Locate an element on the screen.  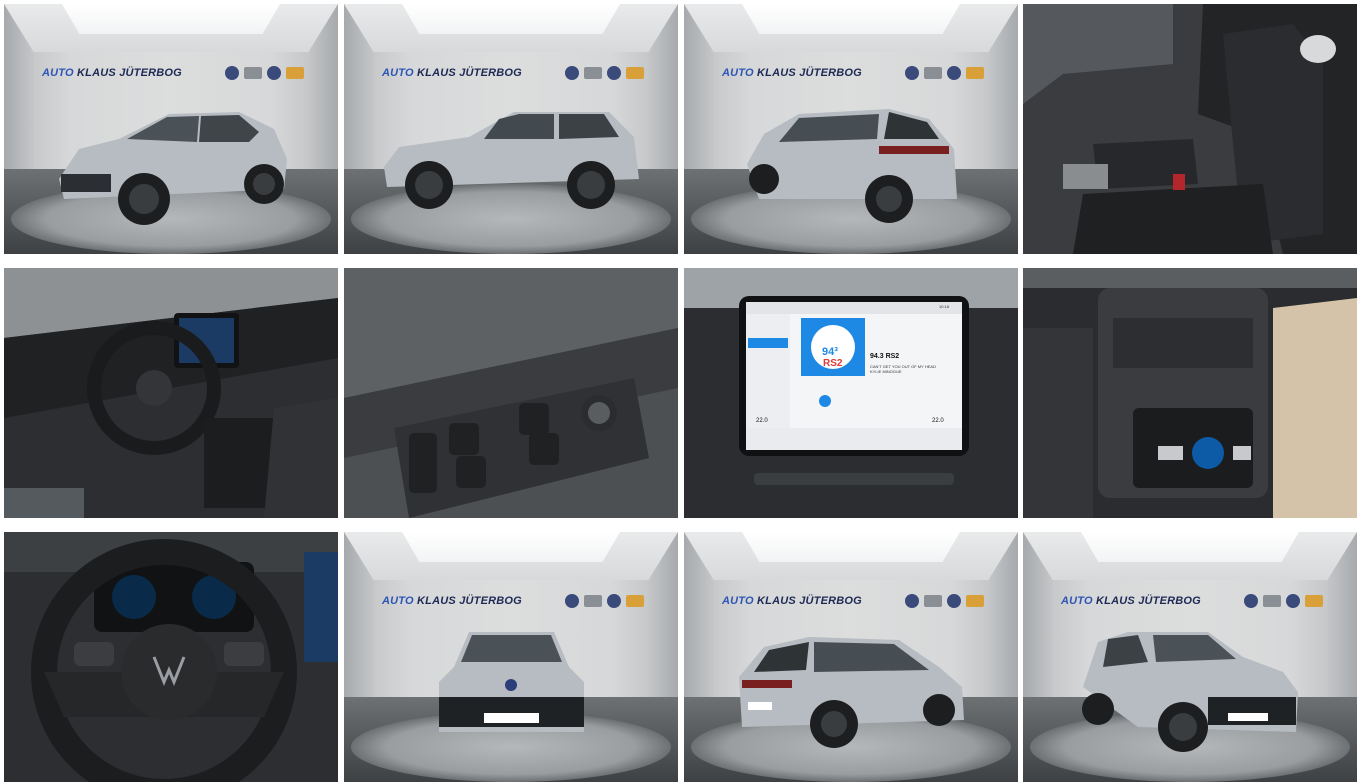
cockpit-image-icon is located at coordinates (171, 393).